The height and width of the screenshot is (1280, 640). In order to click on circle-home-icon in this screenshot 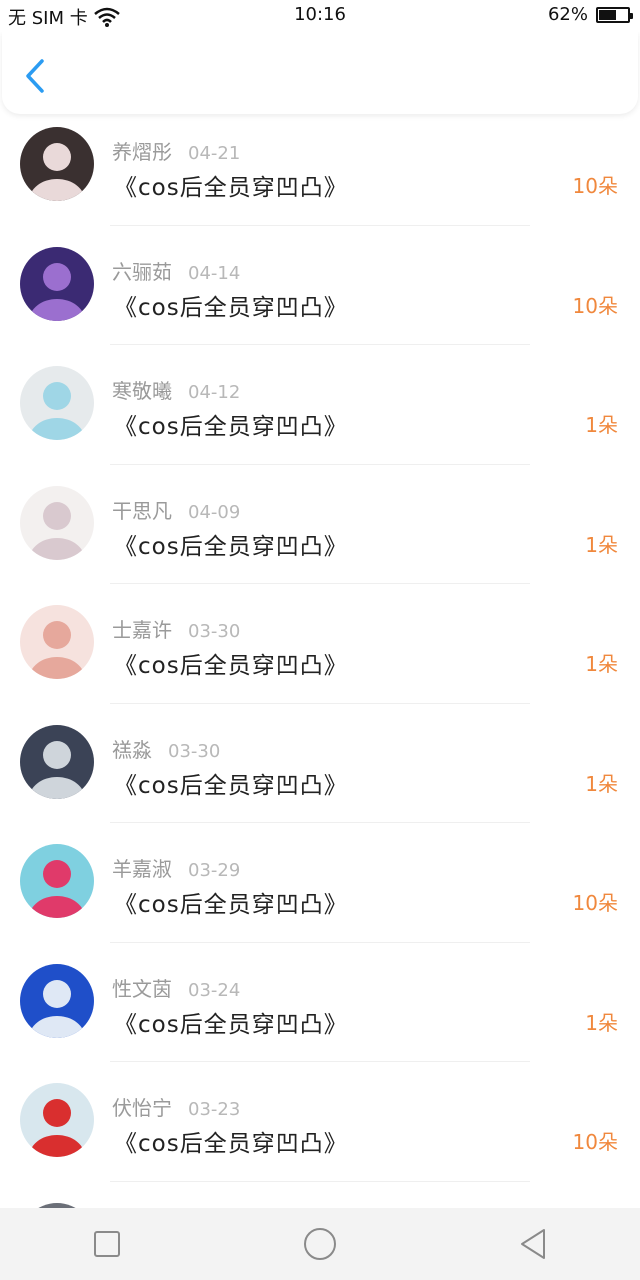, I will do `click(319, 1244)`.